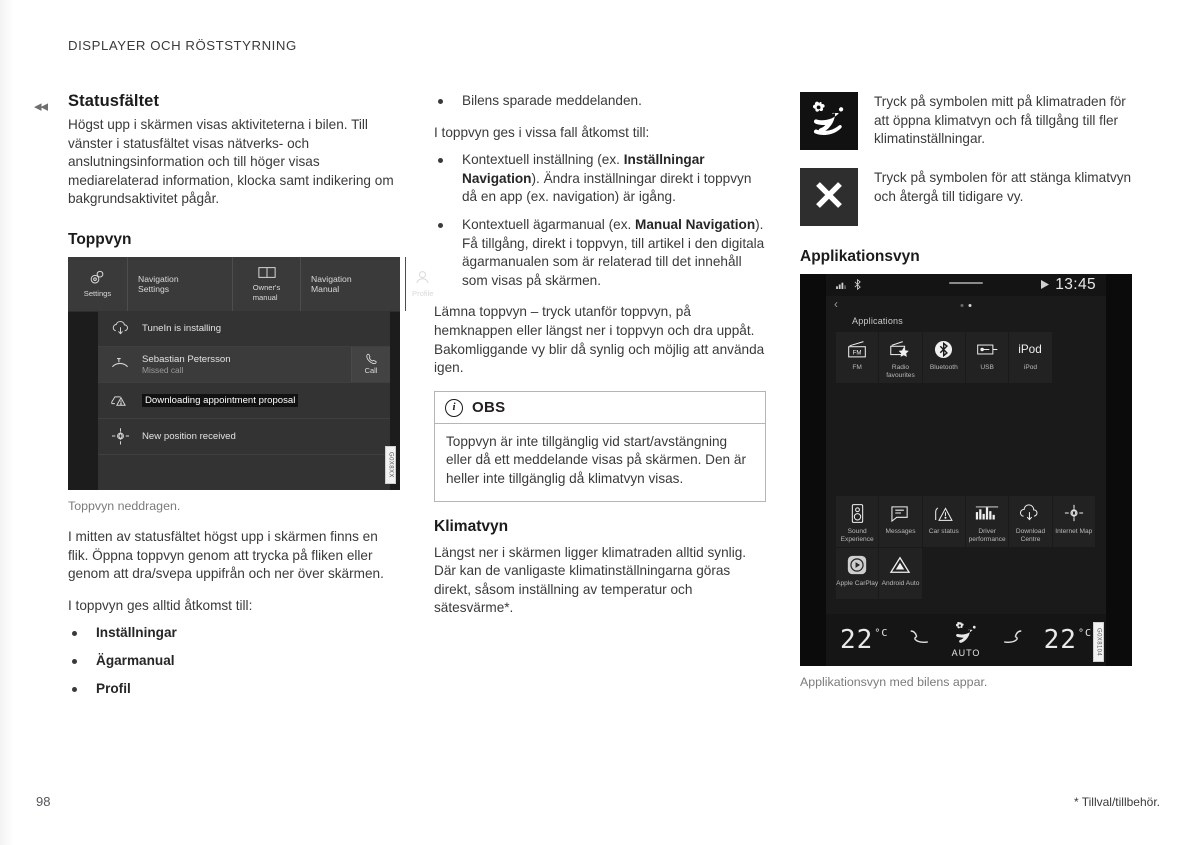 The width and height of the screenshot is (1200, 845). I want to click on app-label: Driver performance, so click(987, 535).